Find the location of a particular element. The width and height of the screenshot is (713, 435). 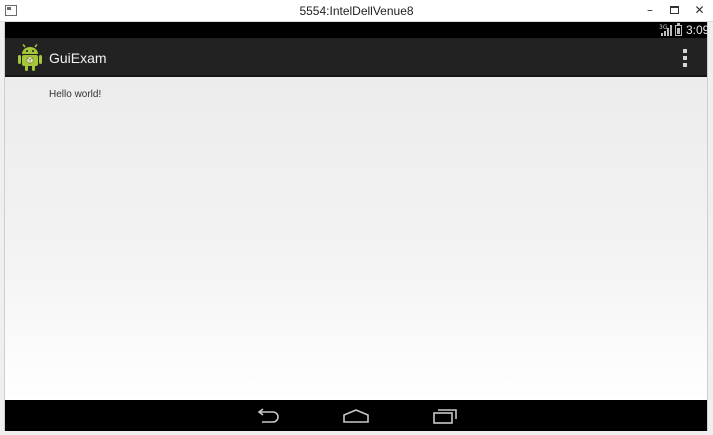

status-time: 3:09 is located at coordinates (698, 30).